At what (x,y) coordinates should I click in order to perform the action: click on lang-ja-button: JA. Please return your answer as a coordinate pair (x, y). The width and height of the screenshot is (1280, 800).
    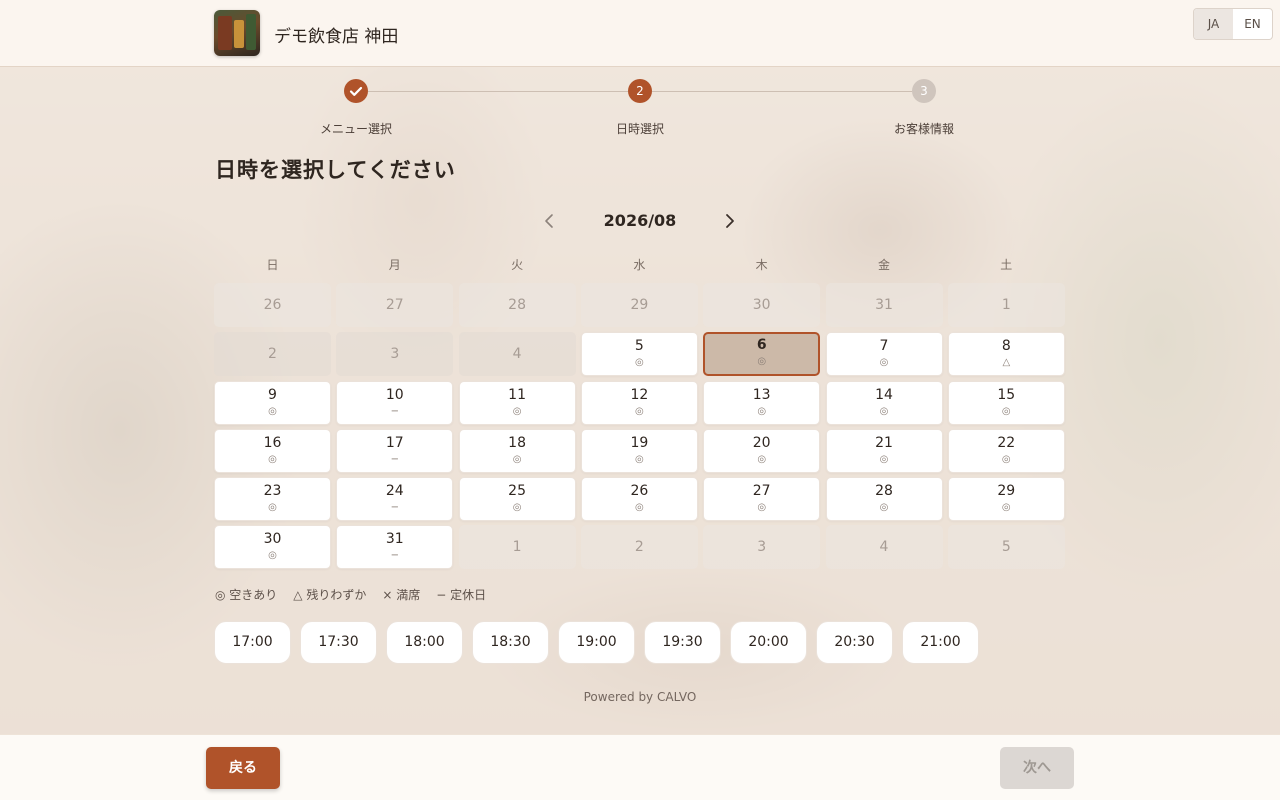
    Looking at the image, I should click on (1213, 24).